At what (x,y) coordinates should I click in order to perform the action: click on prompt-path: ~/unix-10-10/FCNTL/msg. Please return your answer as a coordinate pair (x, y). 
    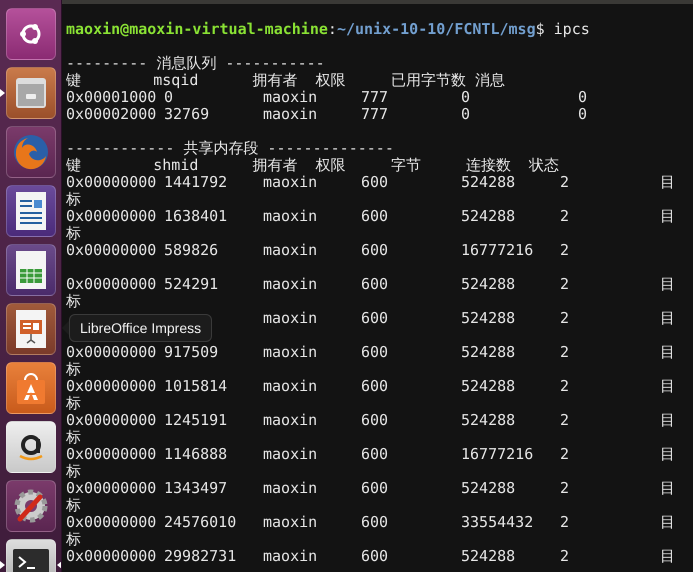
    Looking at the image, I should click on (436, 29).